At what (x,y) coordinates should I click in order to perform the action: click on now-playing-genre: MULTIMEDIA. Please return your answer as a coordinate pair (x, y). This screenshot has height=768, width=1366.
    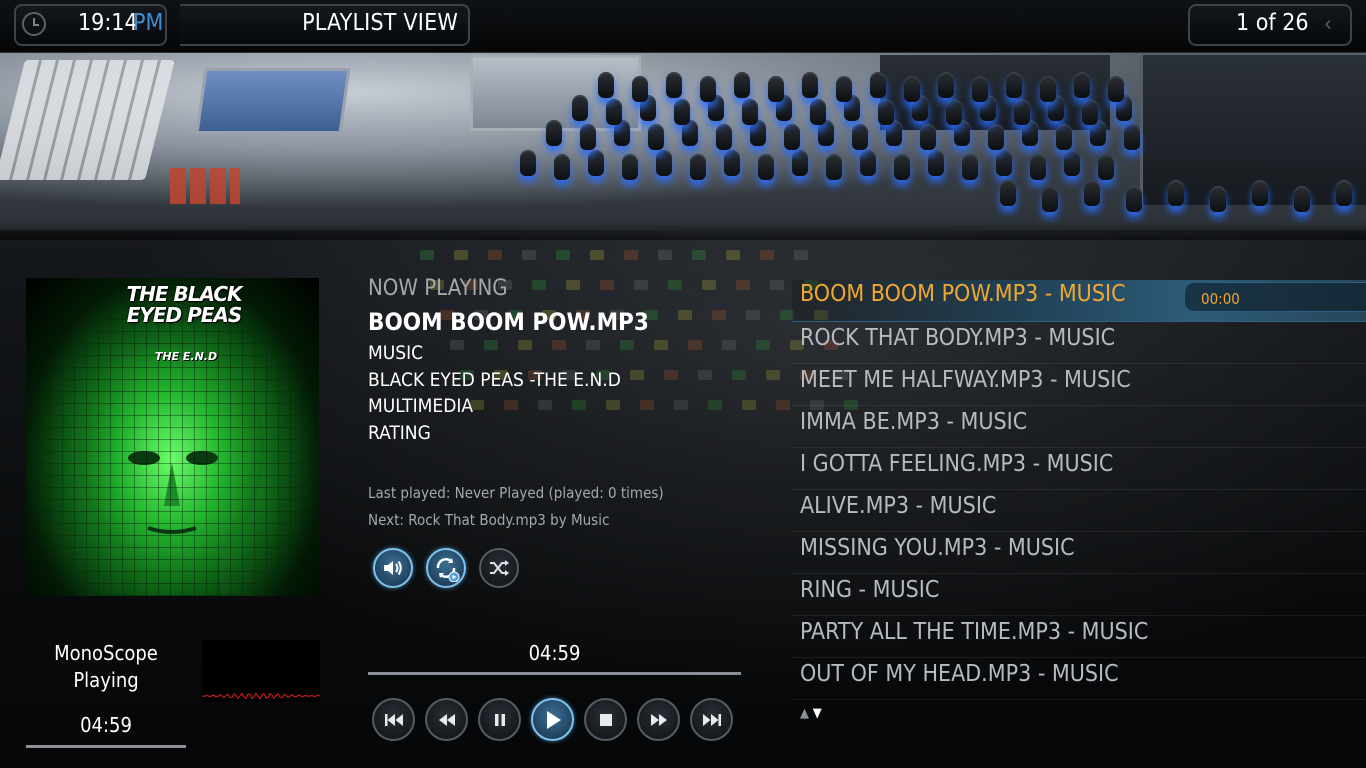
    Looking at the image, I should click on (421, 406).